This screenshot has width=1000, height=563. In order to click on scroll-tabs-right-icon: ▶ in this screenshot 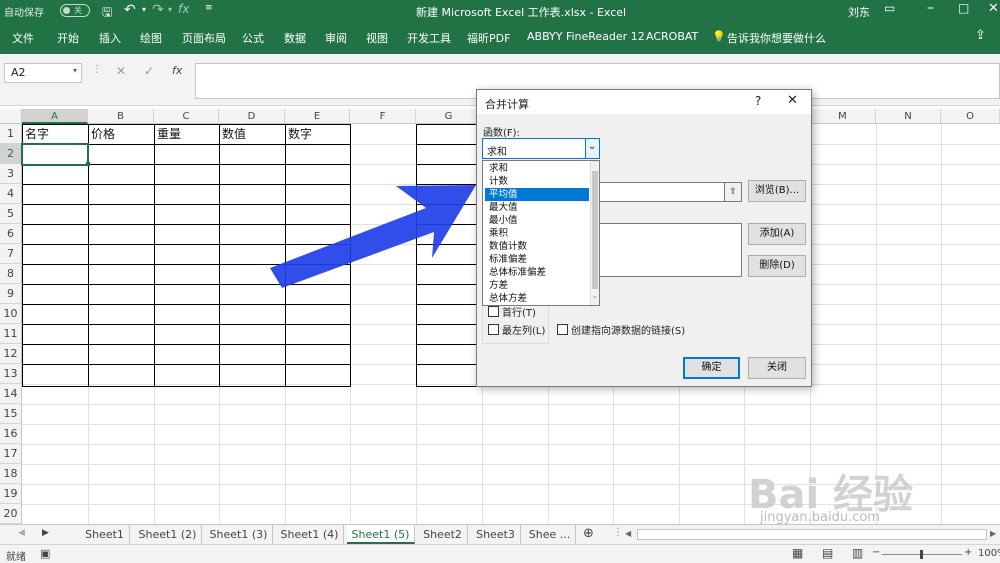, I will do `click(45, 533)`.